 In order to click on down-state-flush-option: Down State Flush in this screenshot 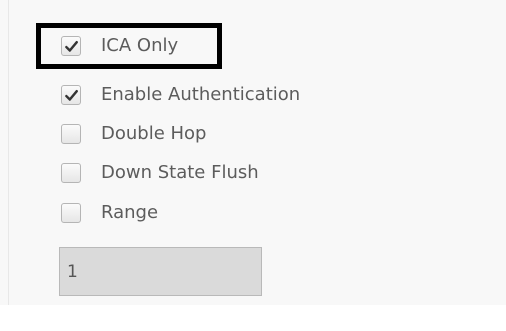, I will do `click(160, 173)`.